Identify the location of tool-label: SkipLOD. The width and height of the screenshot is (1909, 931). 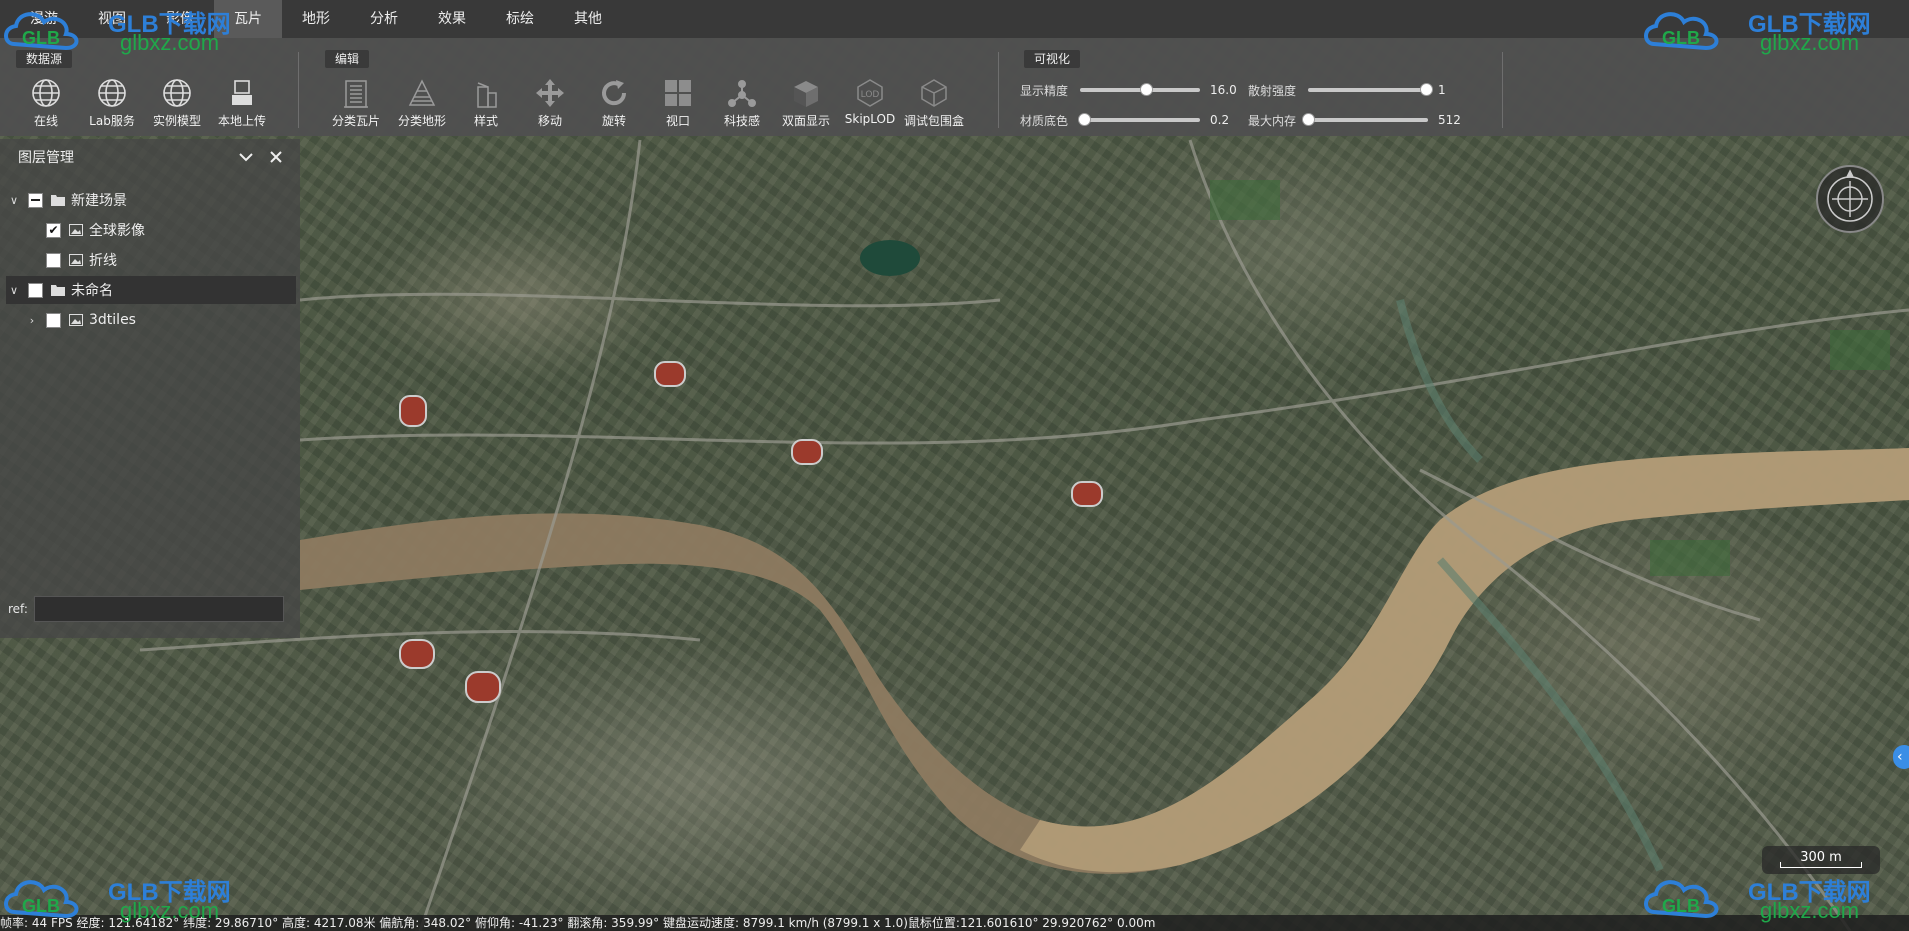
(870, 119).